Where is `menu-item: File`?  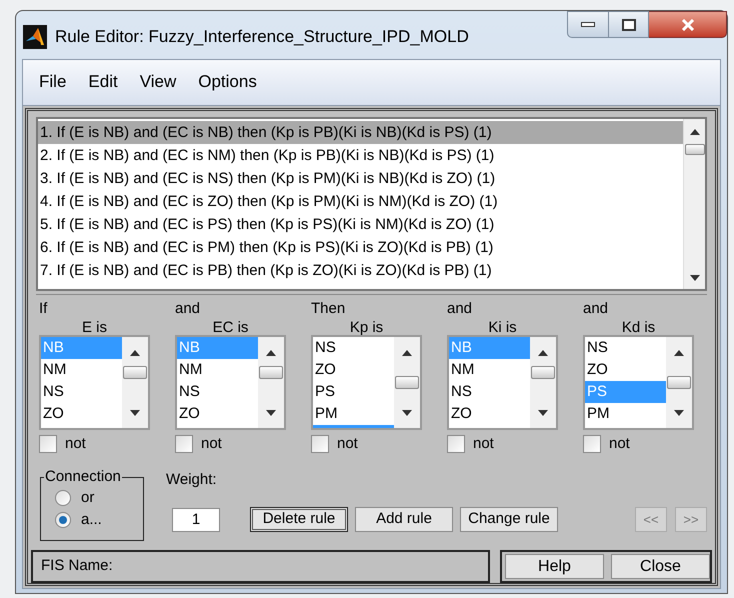 menu-item: File is located at coordinates (52, 82).